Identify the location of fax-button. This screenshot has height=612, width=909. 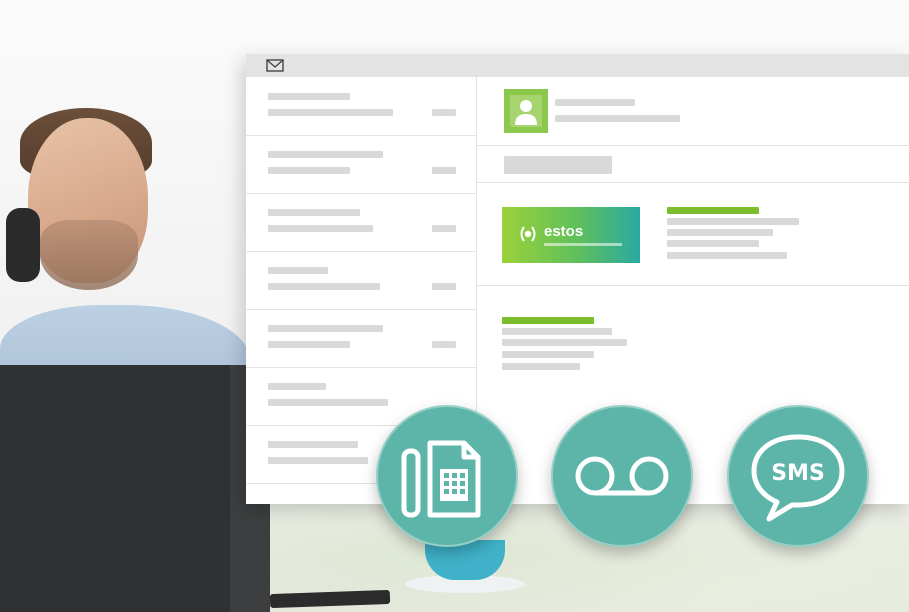
(447, 476).